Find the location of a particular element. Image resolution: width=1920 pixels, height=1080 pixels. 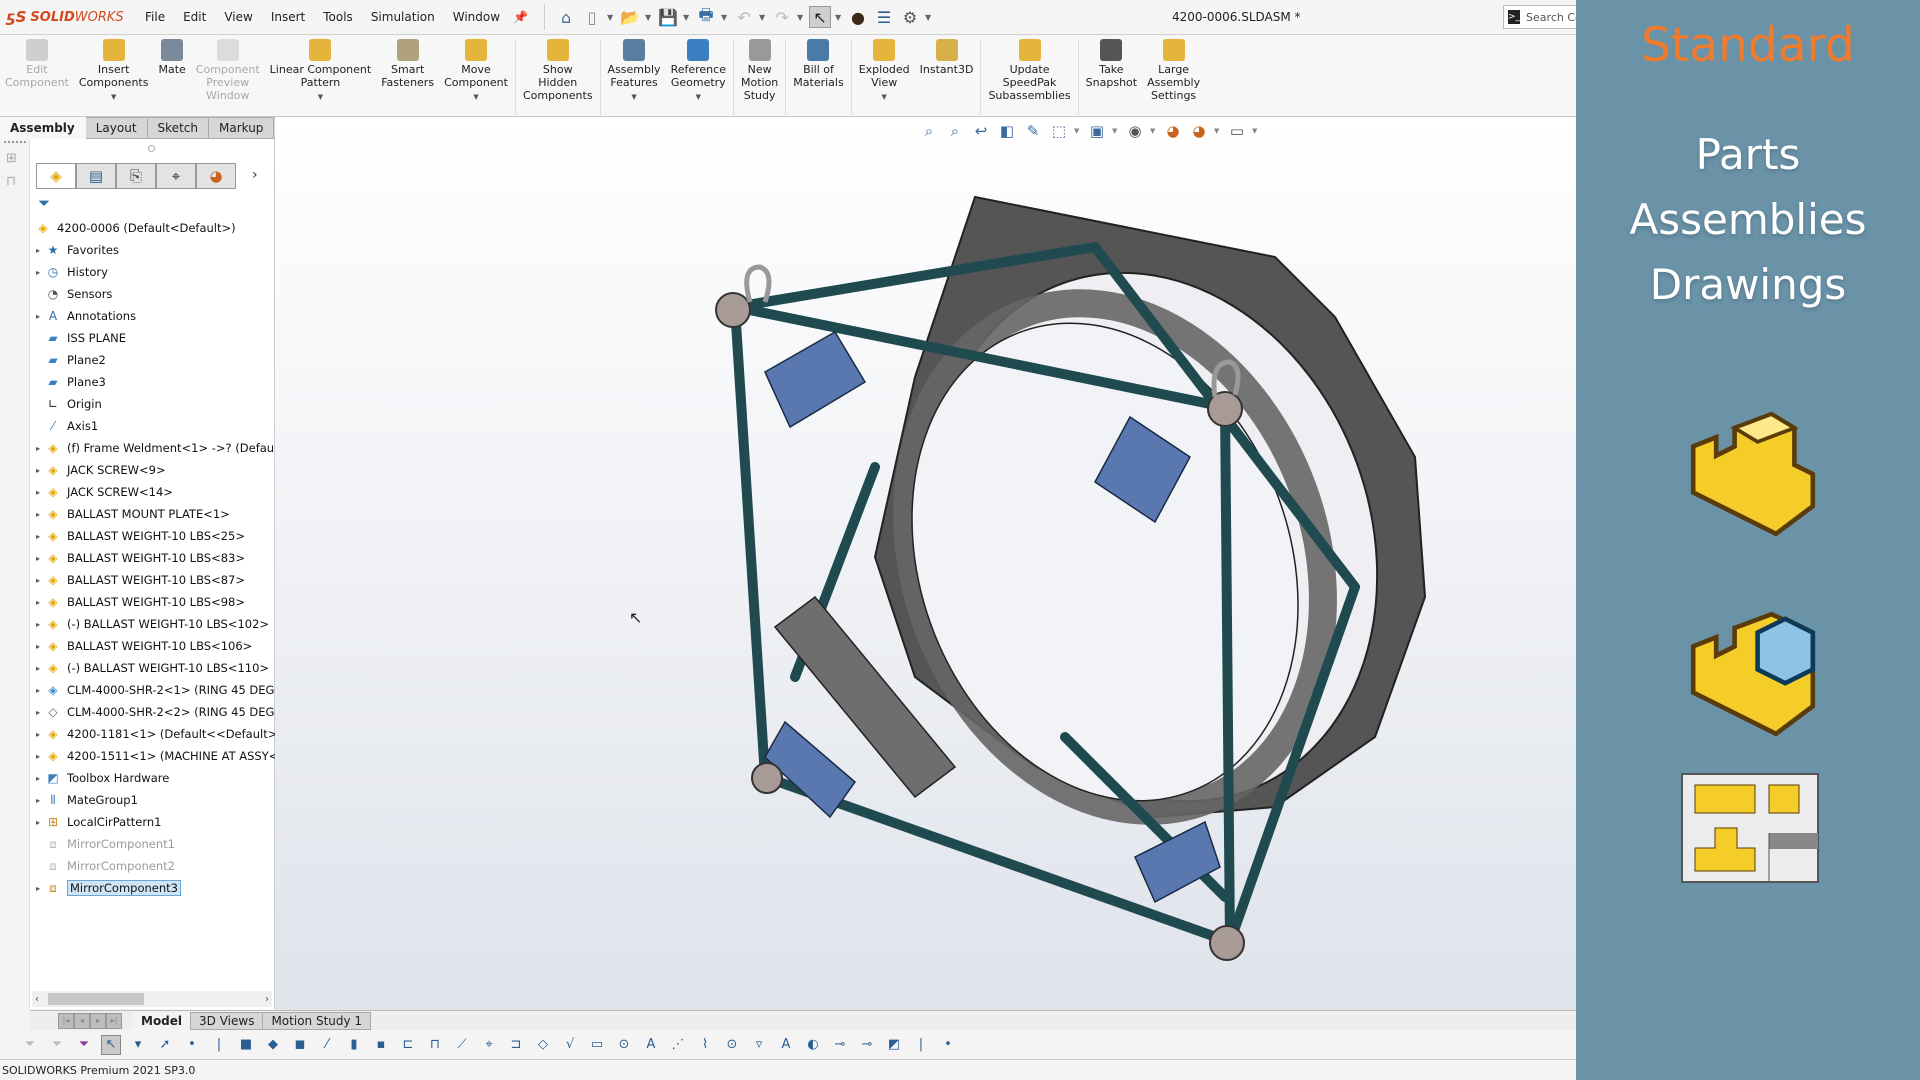

tab-assembly: Assembly is located at coordinates (43, 128).